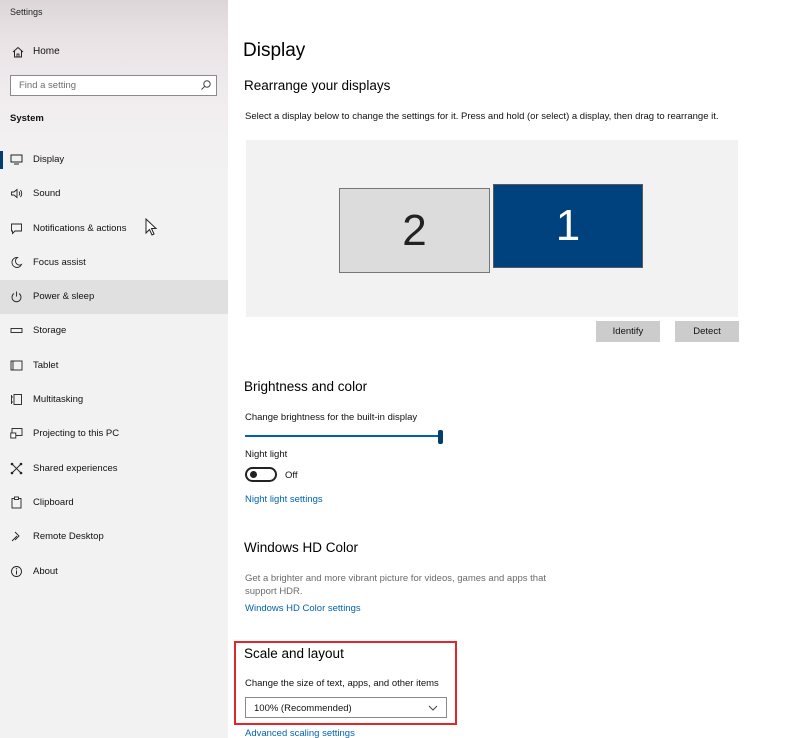 The width and height of the screenshot is (800, 738). Describe the element at coordinates (16, 159) in the screenshot. I see `monitor-icon` at that location.